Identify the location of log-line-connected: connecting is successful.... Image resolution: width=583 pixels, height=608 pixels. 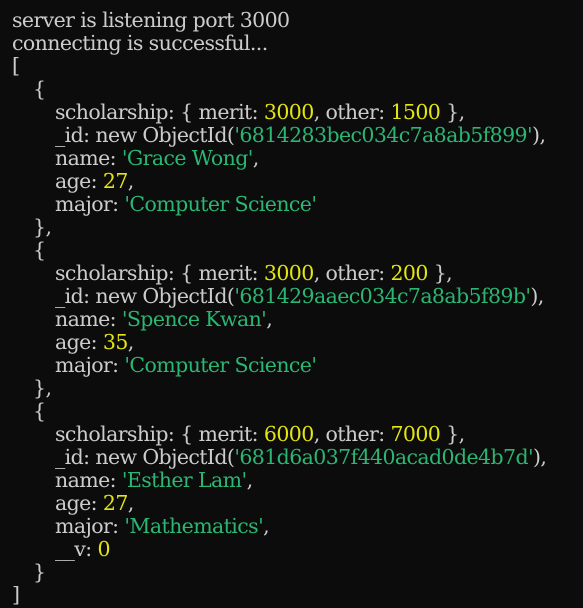
(140, 43).